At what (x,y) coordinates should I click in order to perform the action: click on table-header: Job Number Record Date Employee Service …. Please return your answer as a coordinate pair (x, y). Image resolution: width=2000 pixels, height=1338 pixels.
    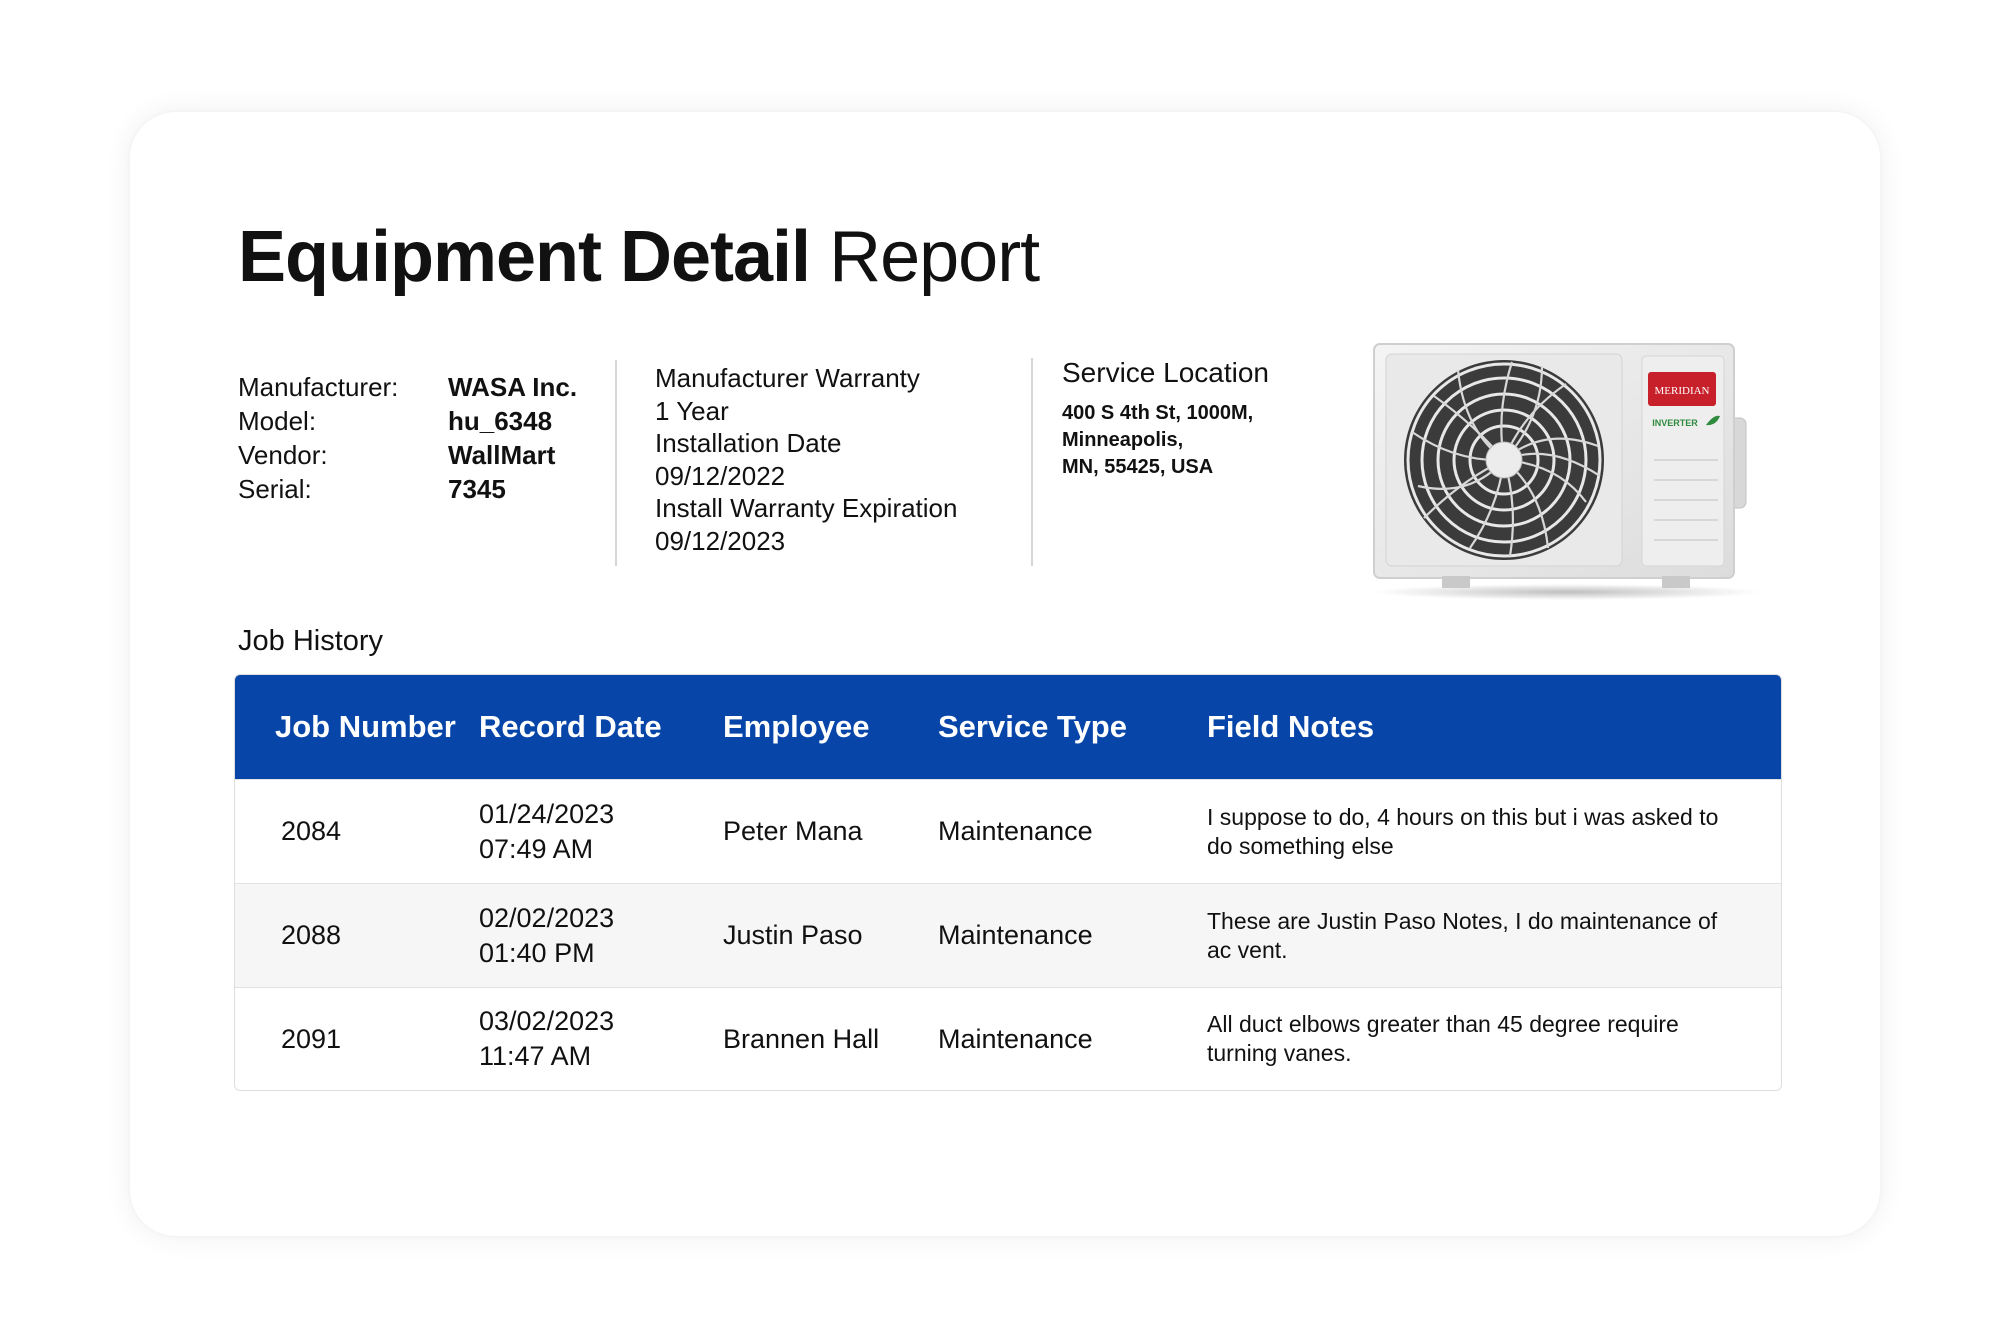
    Looking at the image, I should click on (1008, 727).